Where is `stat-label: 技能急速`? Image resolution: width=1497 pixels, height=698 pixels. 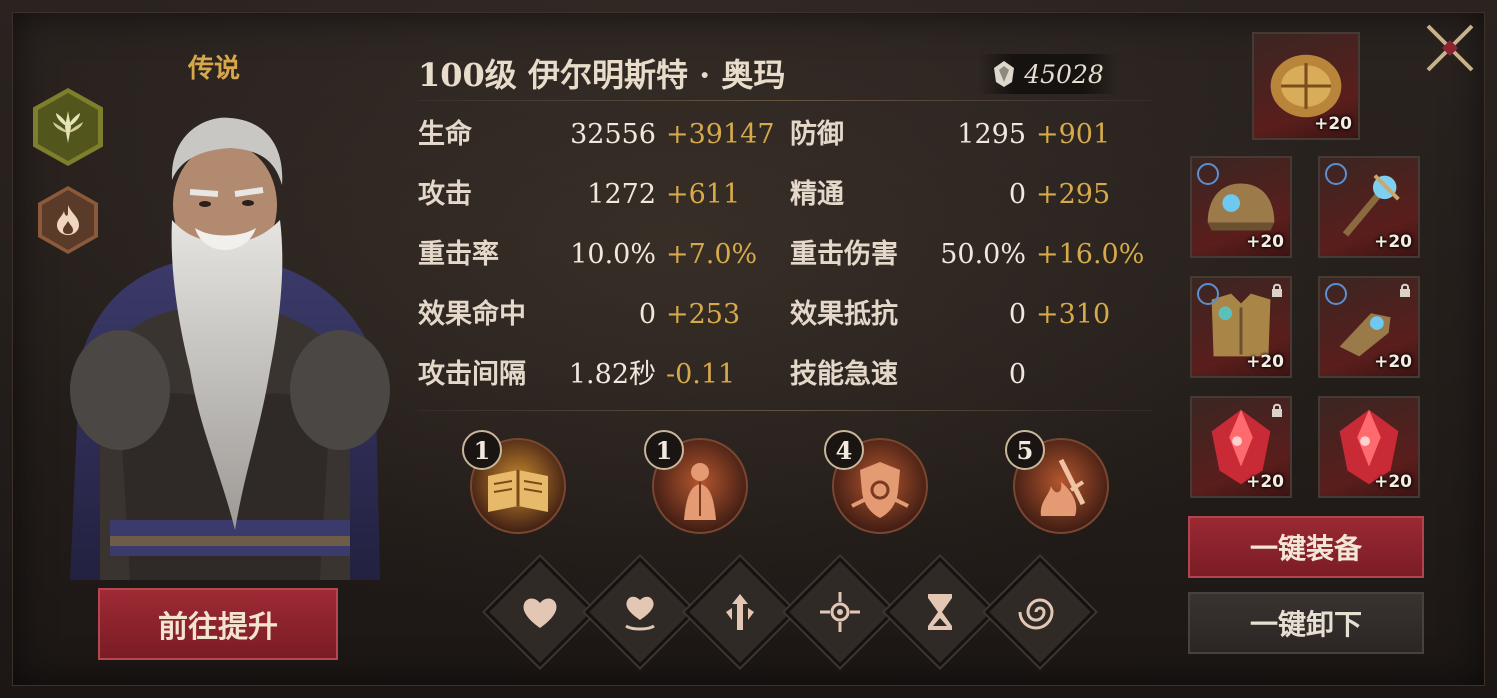 stat-label: 技能急速 is located at coordinates (844, 374).